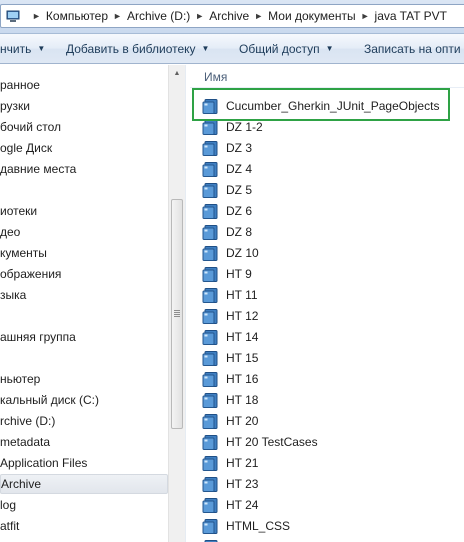 This screenshot has width=464, height=542. What do you see at coordinates (84, 127) in the screenshot?
I see `sidebar-item: бочий стол` at bounding box center [84, 127].